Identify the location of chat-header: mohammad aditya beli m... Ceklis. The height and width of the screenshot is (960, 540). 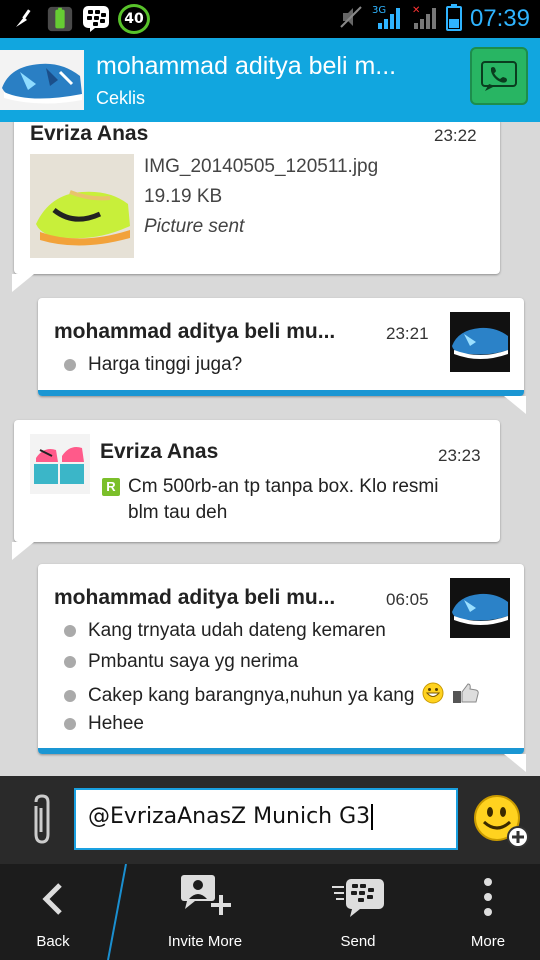
(270, 80).